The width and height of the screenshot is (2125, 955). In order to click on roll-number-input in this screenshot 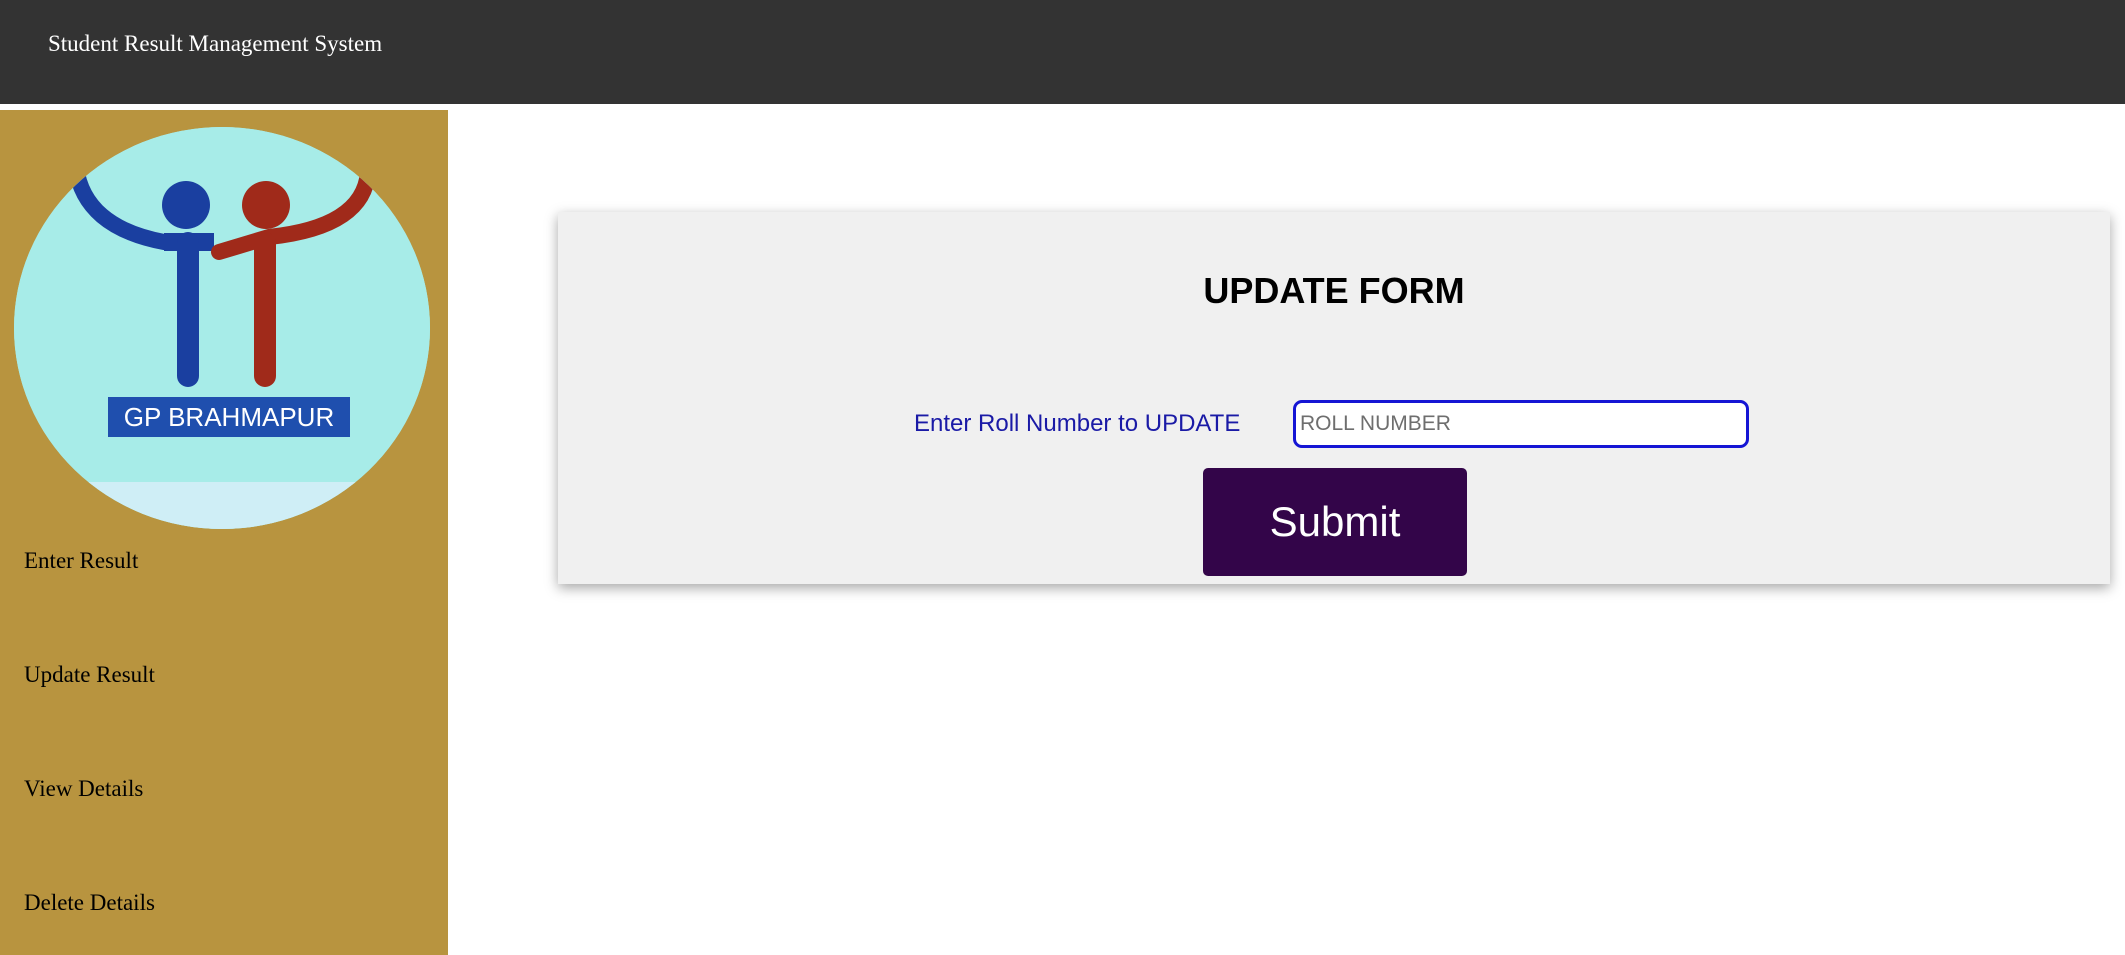, I will do `click(1521, 424)`.